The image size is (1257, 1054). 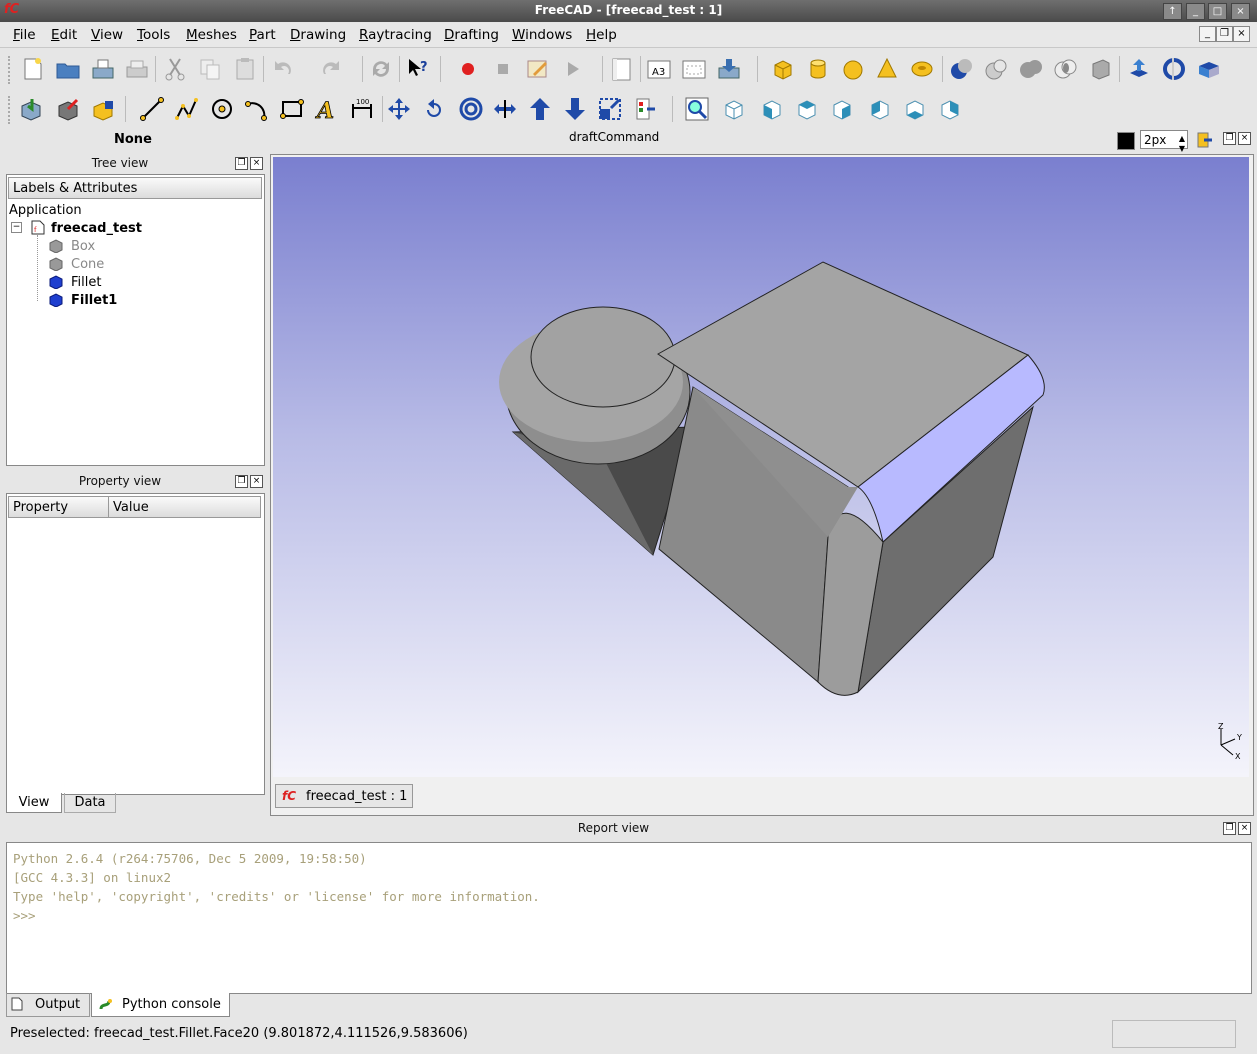 What do you see at coordinates (1066, 69) in the screenshot?
I see `common-shapes-icon` at bounding box center [1066, 69].